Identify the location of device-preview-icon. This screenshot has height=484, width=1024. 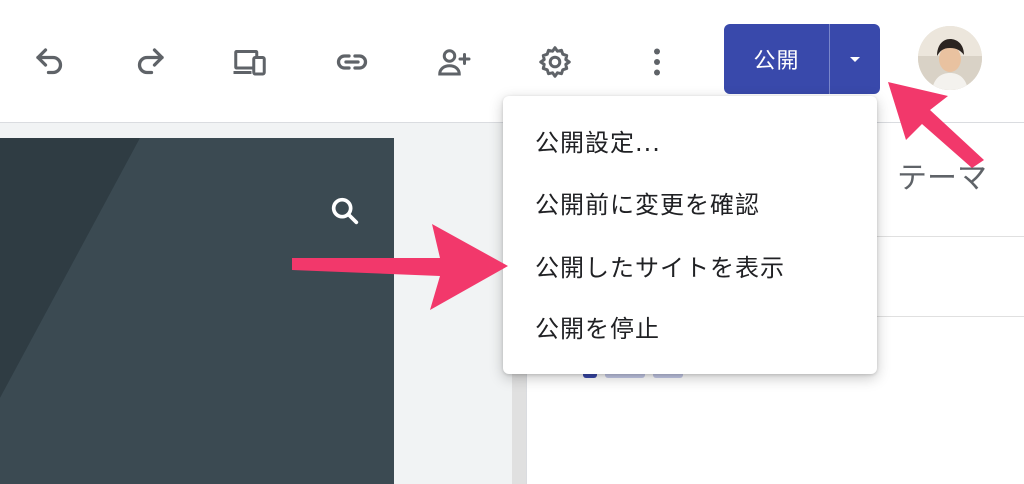
(250, 62).